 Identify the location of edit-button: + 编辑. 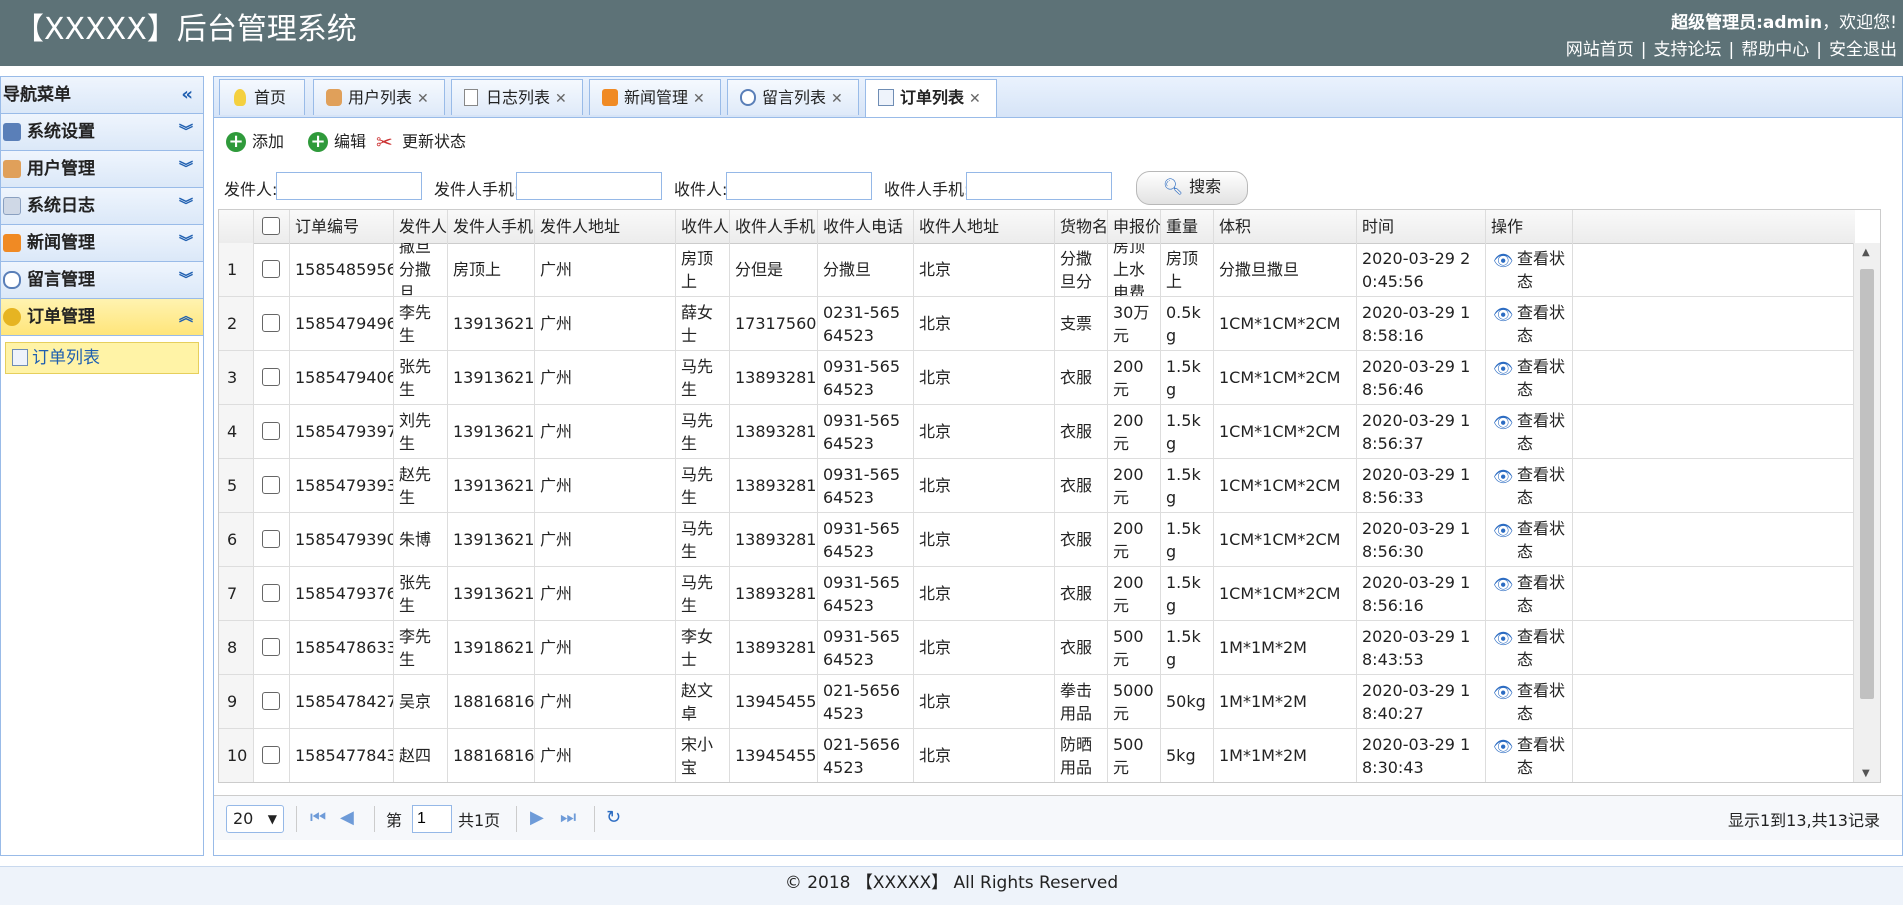
(336, 142).